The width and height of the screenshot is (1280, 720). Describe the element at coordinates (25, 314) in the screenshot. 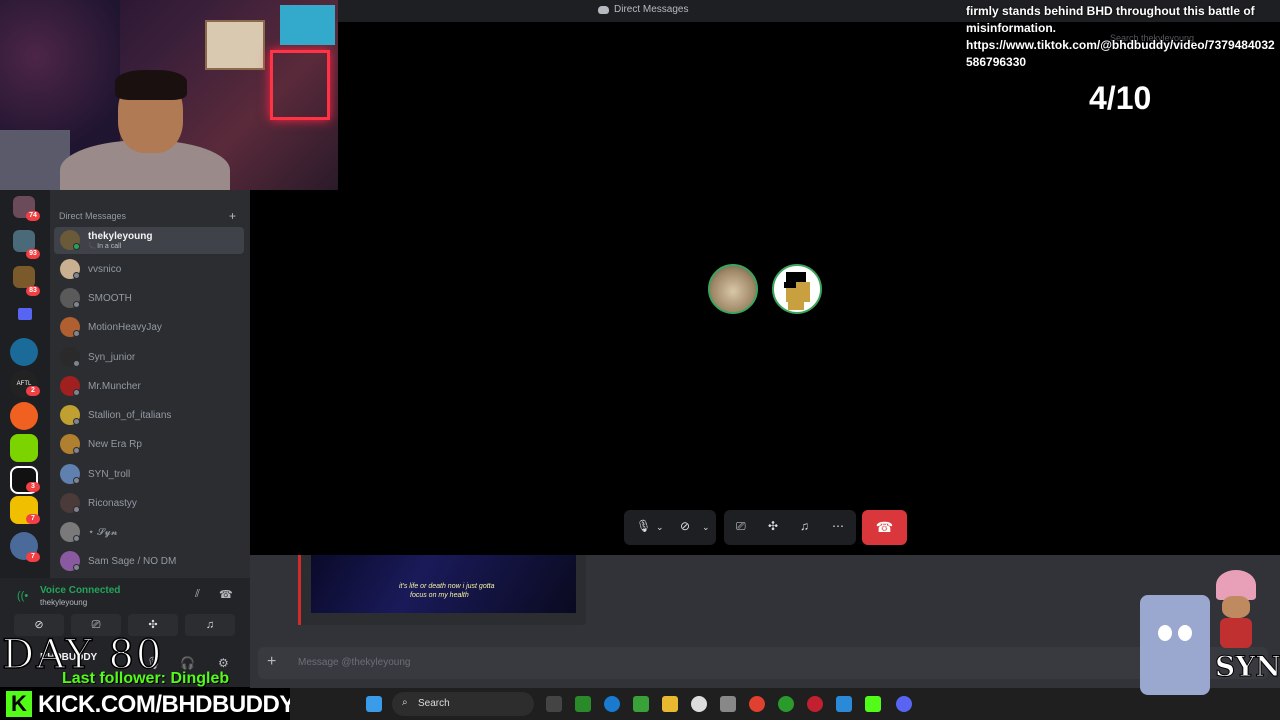

I see `folder-icon` at that location.